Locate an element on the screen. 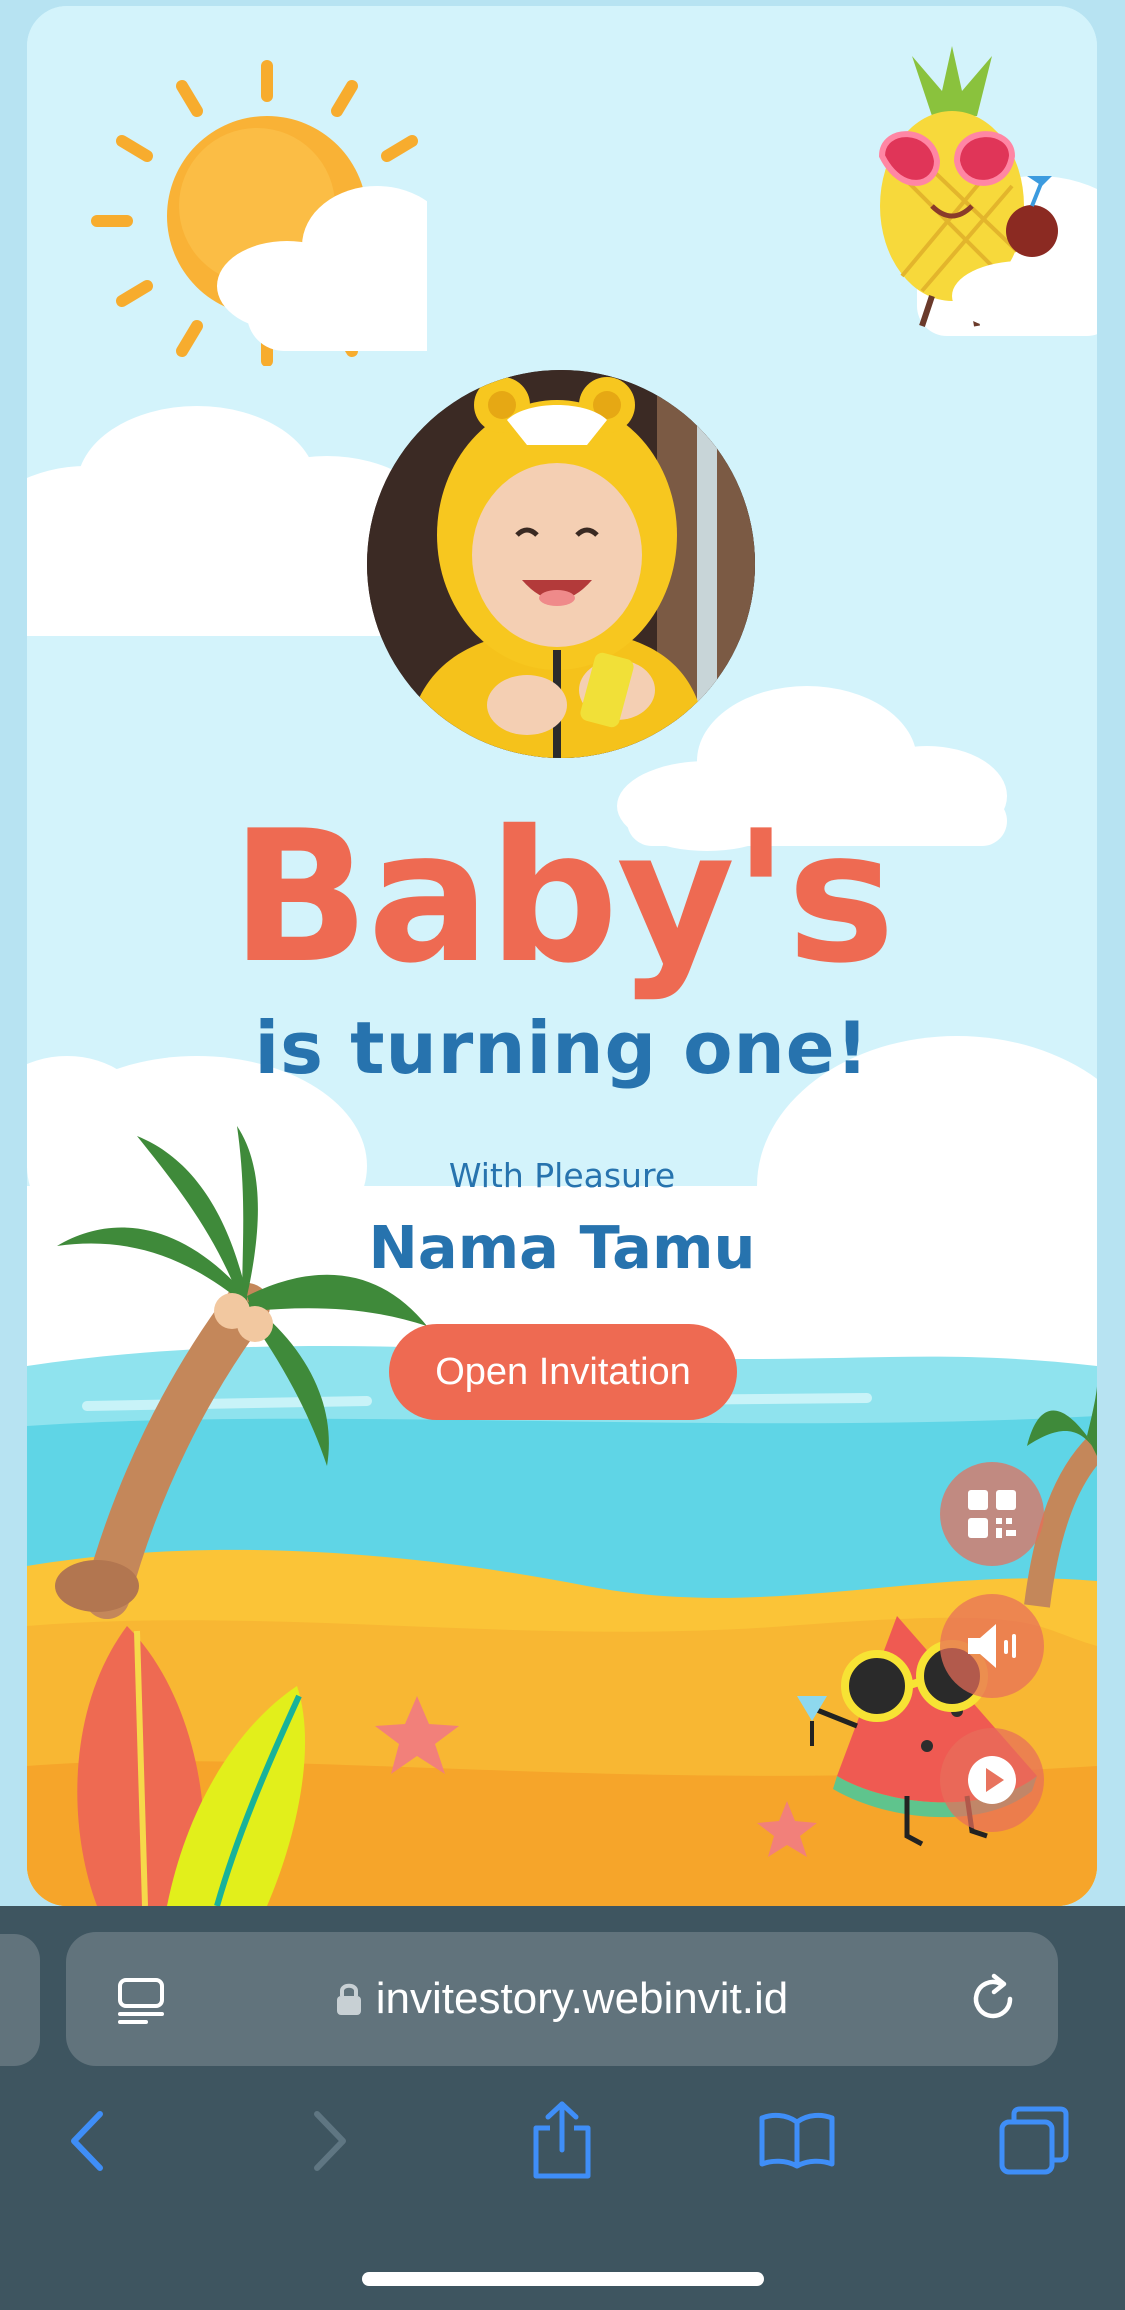 The image size is (1125, 2310). guest-name: Nama Tamu is located at coordinates (562, 1247).